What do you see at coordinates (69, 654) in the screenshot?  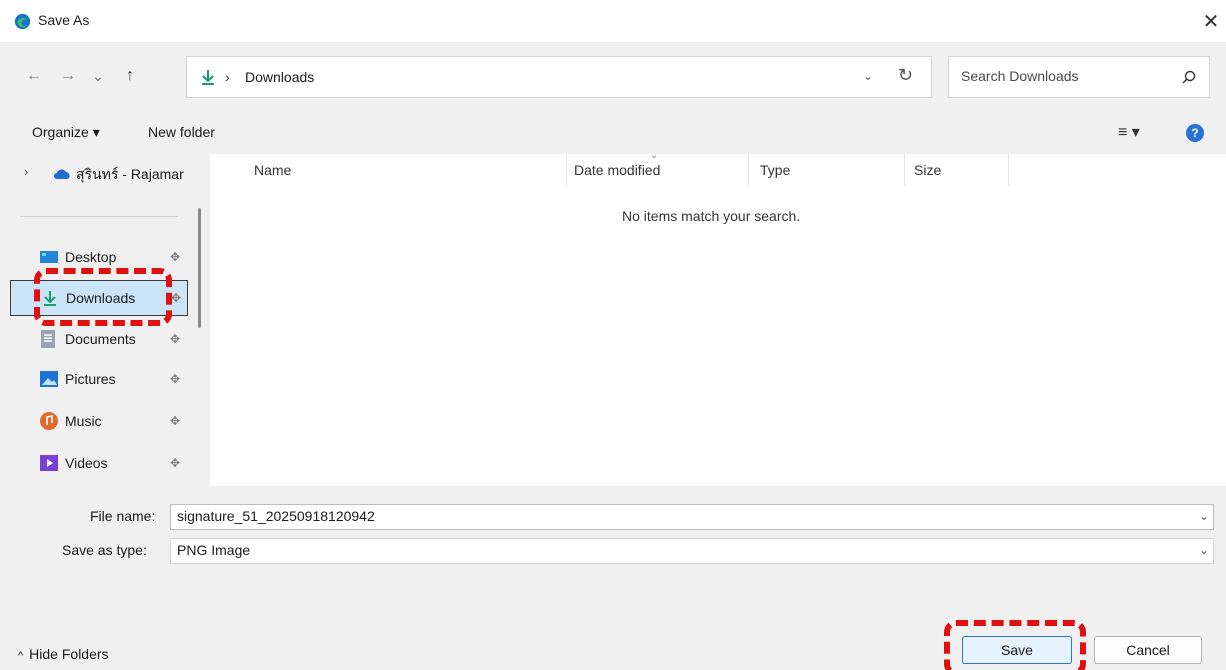 I see `hide-folders-label: Hide Folders` at bounding box center [69, 654].